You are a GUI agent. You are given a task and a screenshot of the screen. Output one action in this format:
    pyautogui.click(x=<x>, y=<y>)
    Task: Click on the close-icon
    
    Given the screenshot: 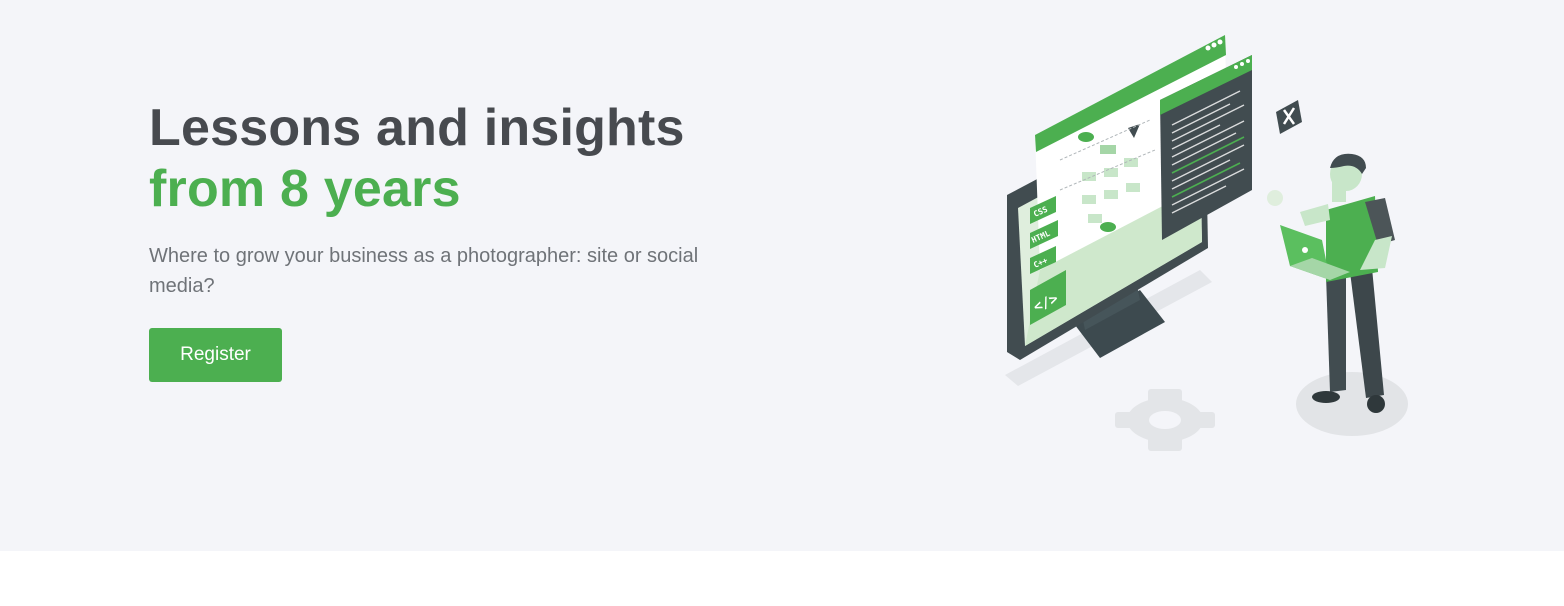 What is the action you would take?
    pyautogui.click(x=1289, y=117)
    